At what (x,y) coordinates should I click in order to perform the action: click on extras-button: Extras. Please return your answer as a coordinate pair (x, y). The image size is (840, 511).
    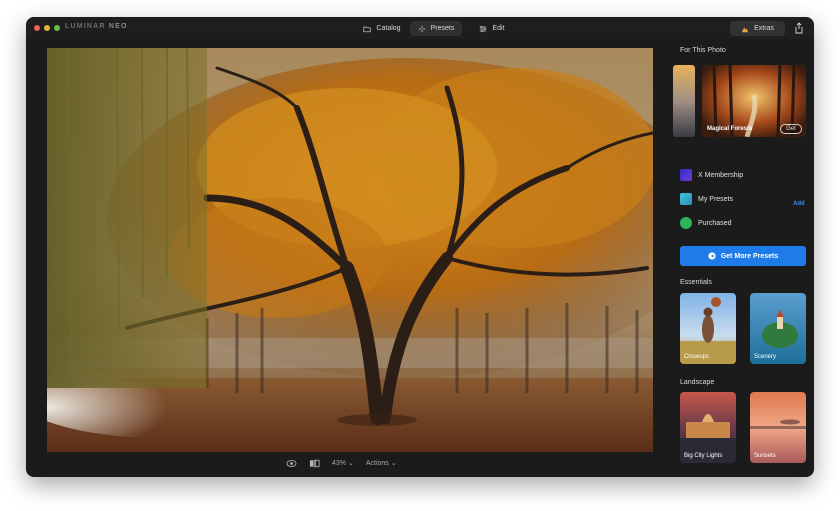
    Looking at the image, I should click on (757, 28).